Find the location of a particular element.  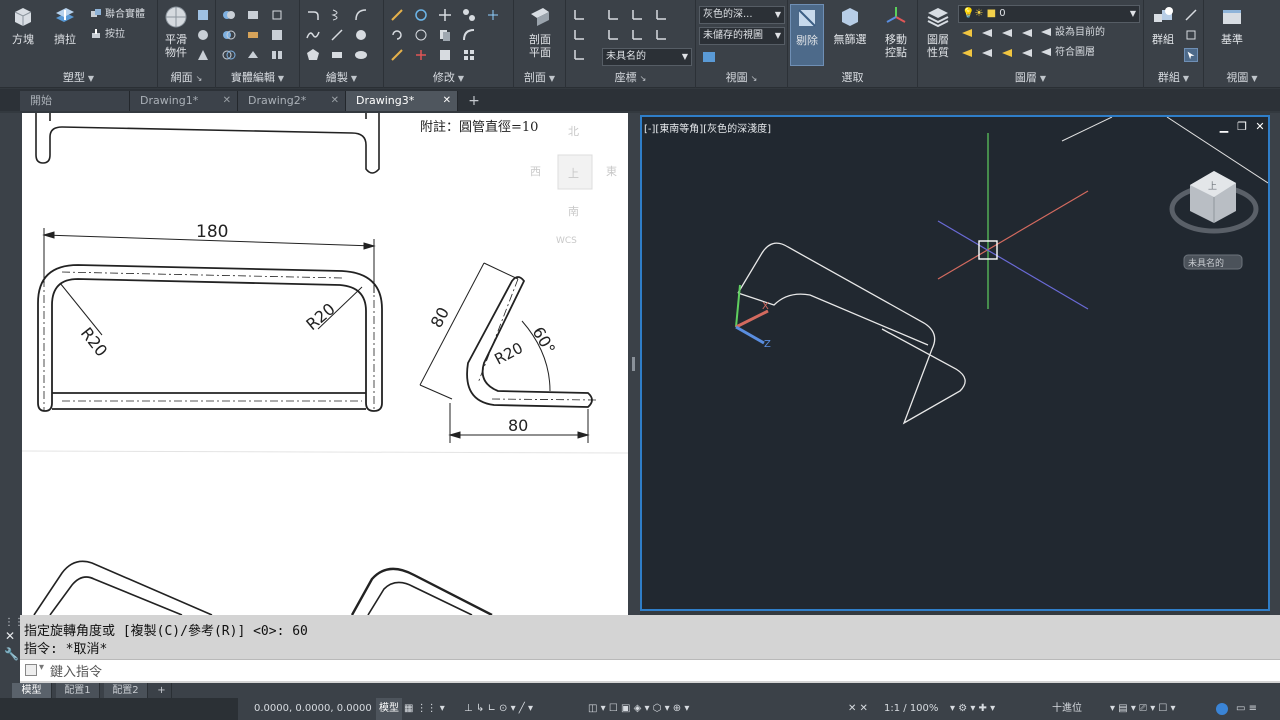

ucs-3point-icon is located at coordinates (579, 35).